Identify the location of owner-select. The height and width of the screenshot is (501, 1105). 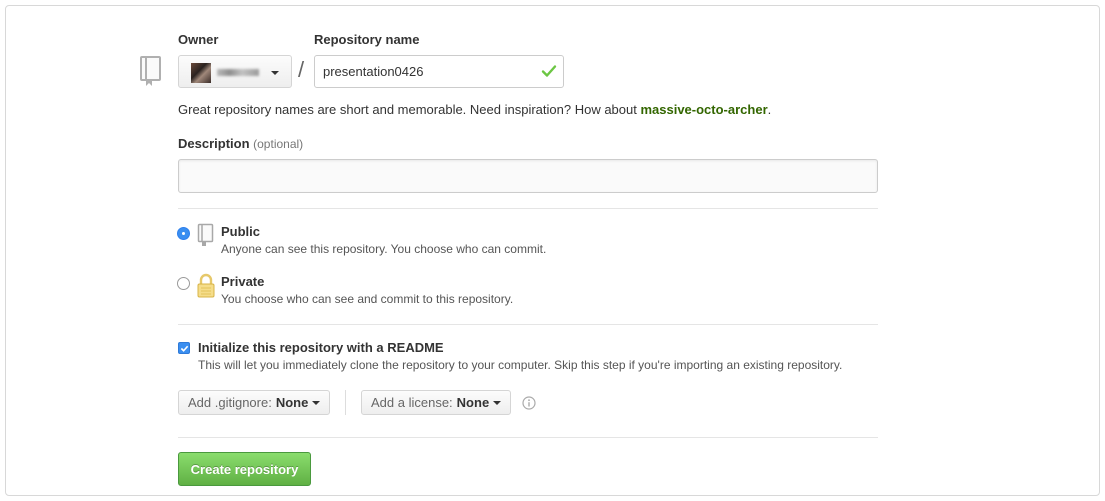
(235, 71).